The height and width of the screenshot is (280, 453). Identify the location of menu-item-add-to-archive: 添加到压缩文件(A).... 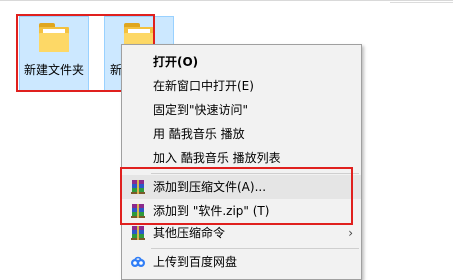
(241, 187).